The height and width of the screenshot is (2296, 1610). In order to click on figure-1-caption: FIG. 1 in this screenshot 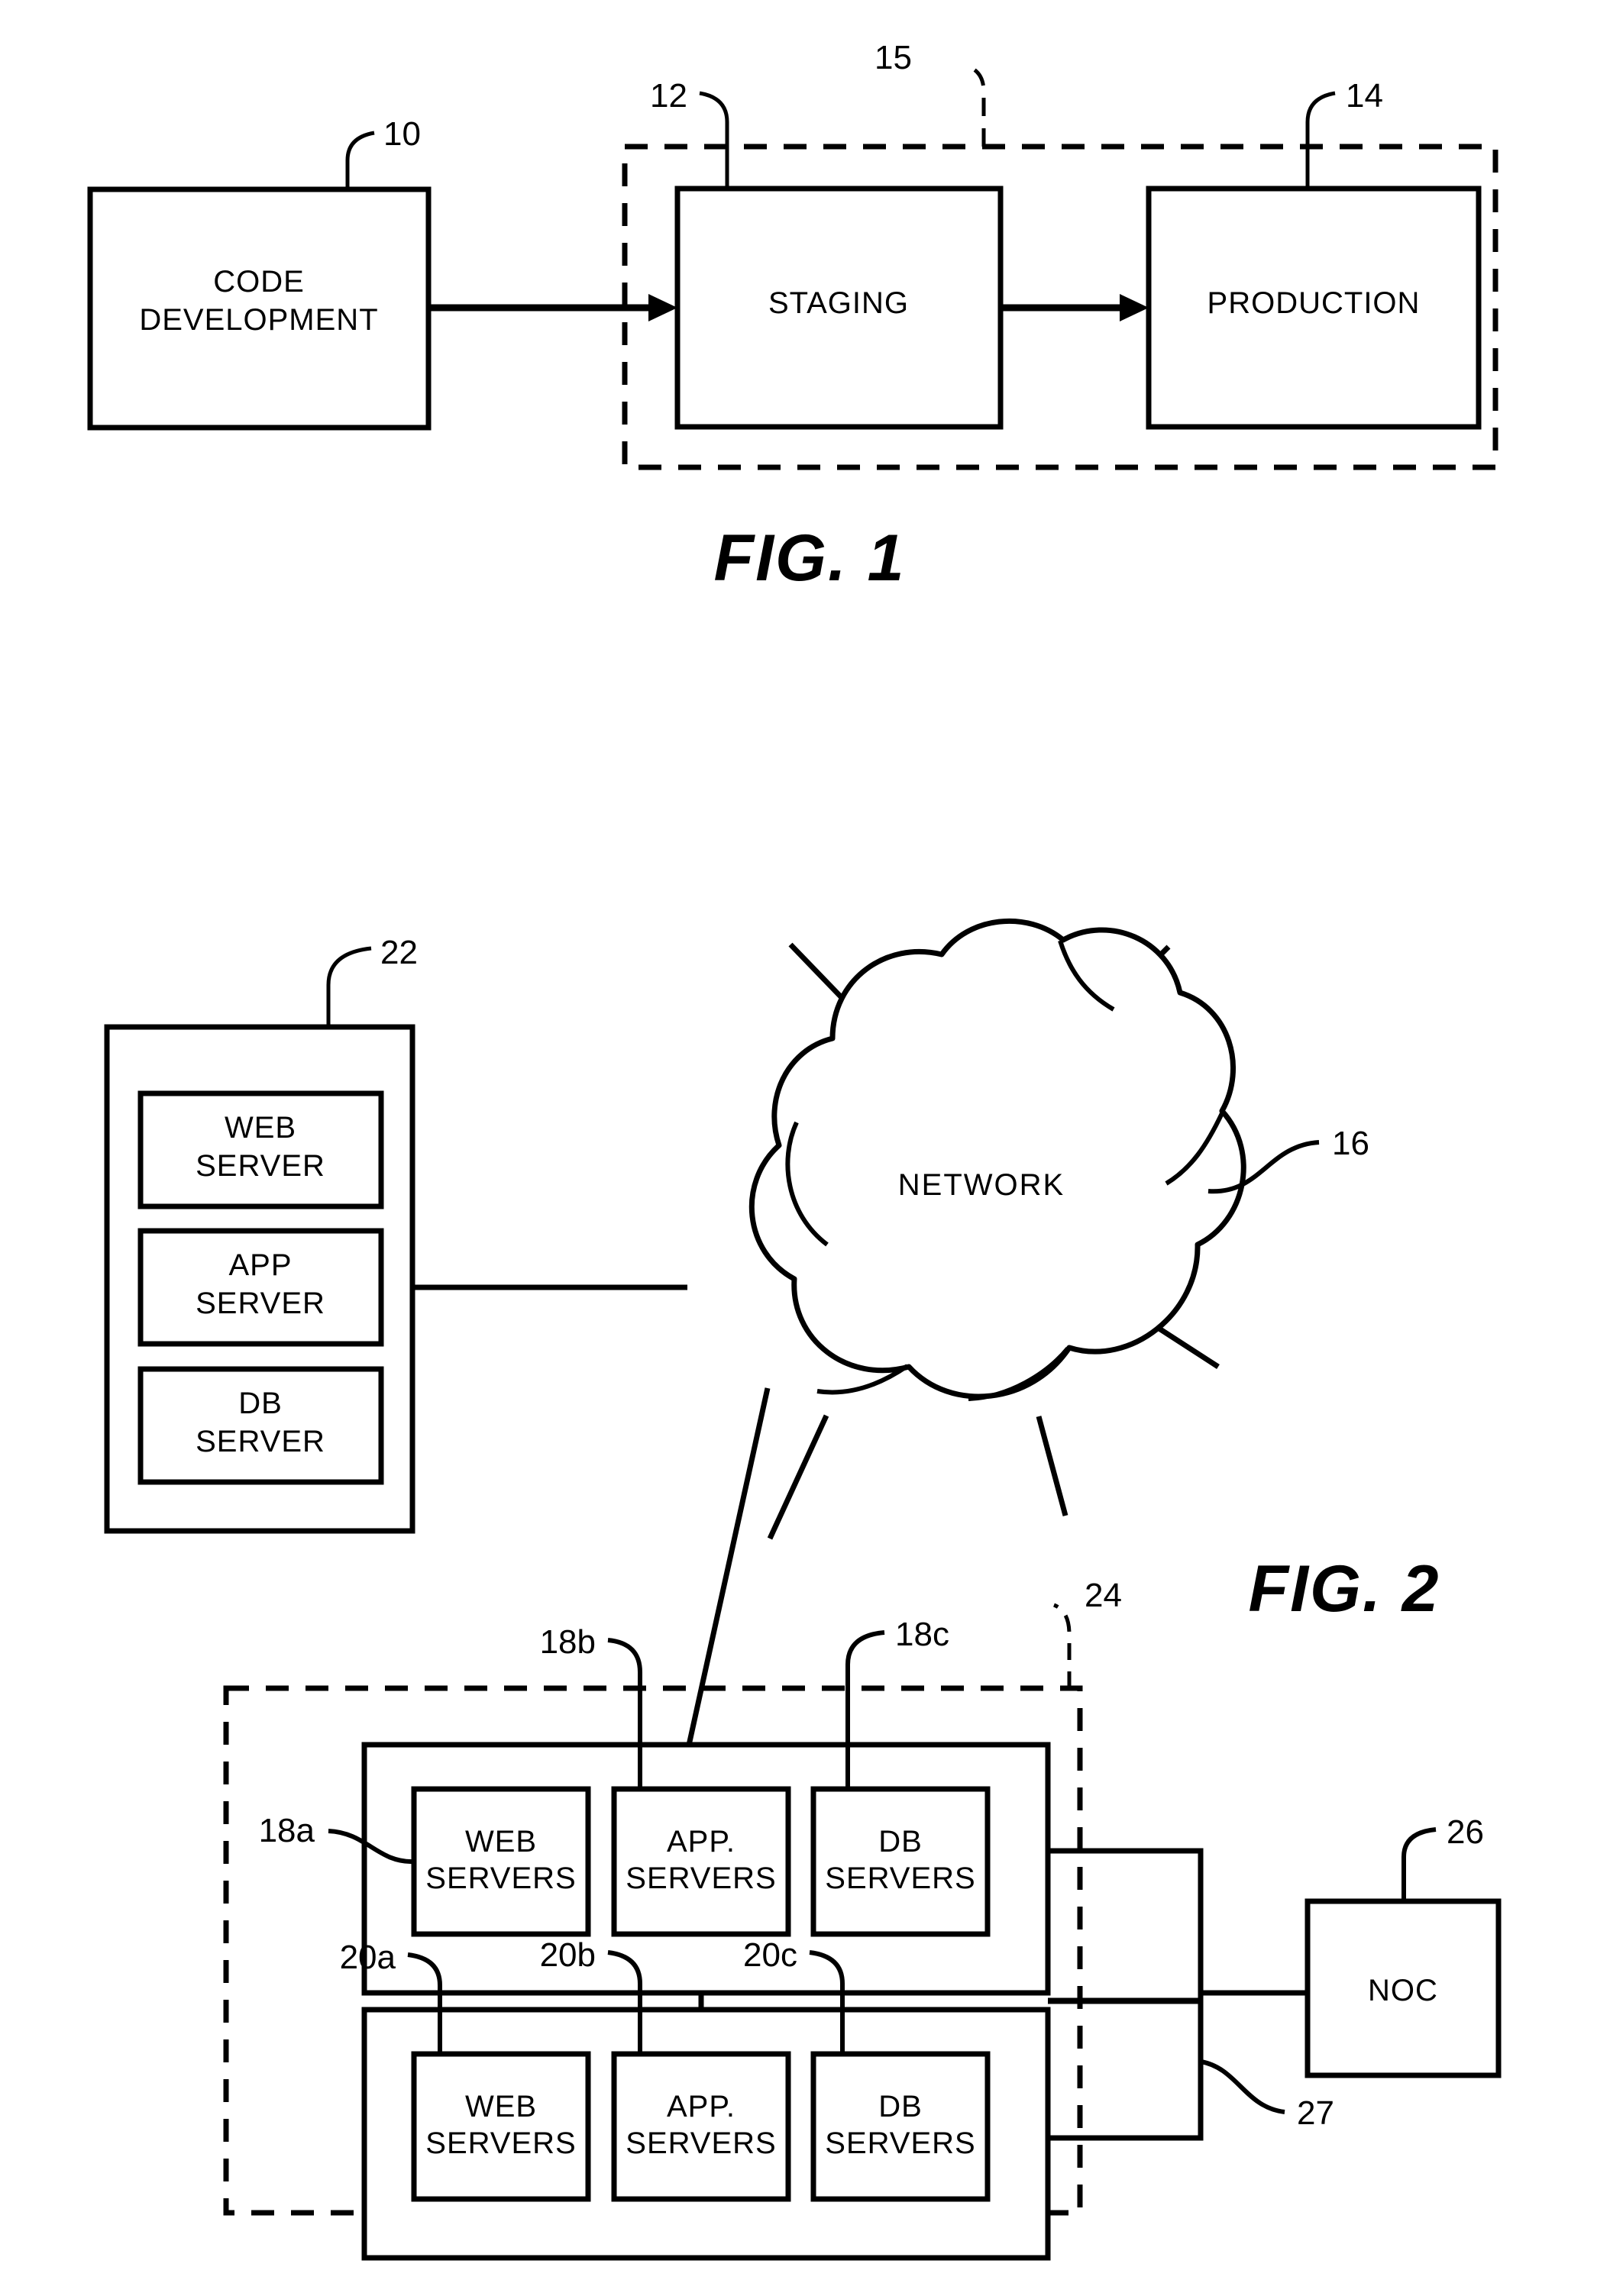, I will do `click(810, 558)`.